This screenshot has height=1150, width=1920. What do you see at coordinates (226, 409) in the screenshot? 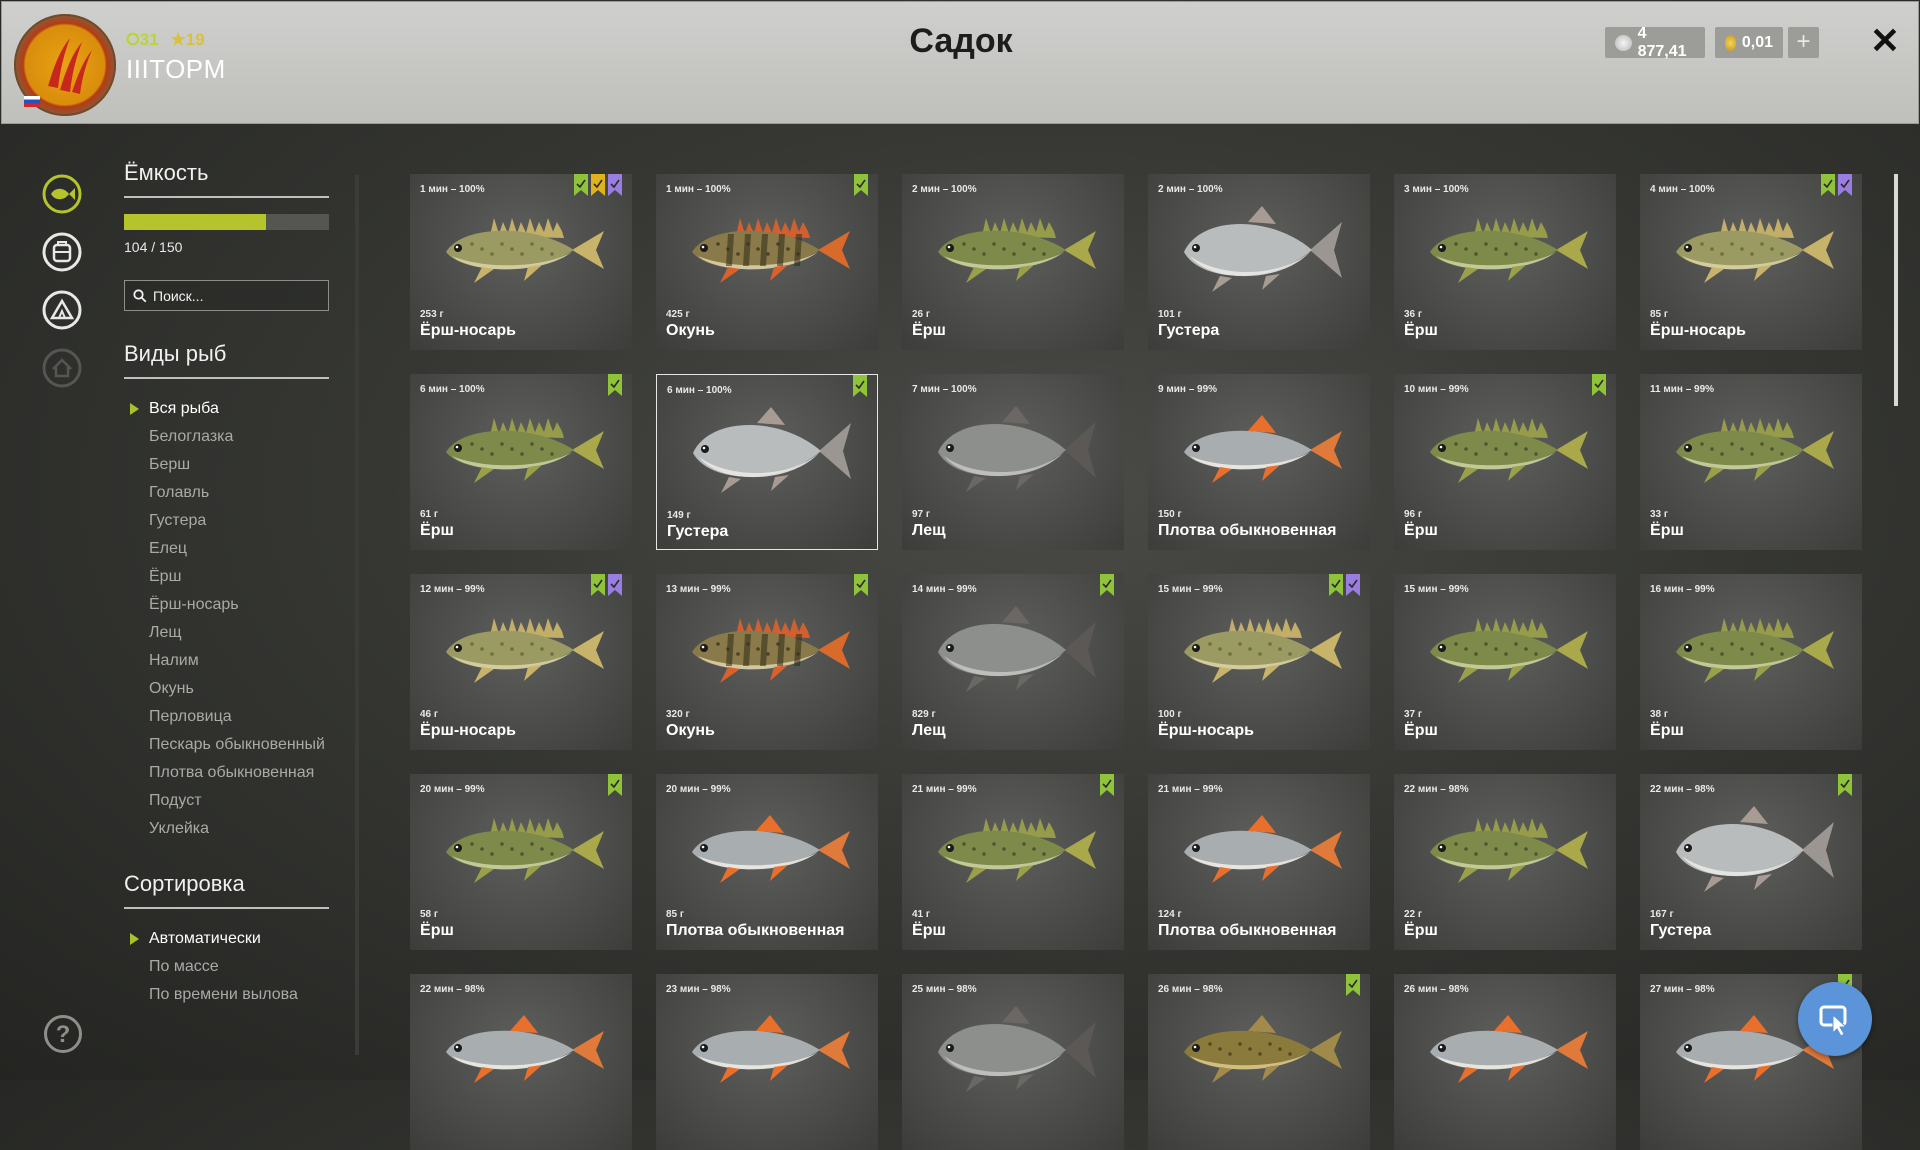
I see `species-item: Вся рыба` at bounding box center [226, 409].